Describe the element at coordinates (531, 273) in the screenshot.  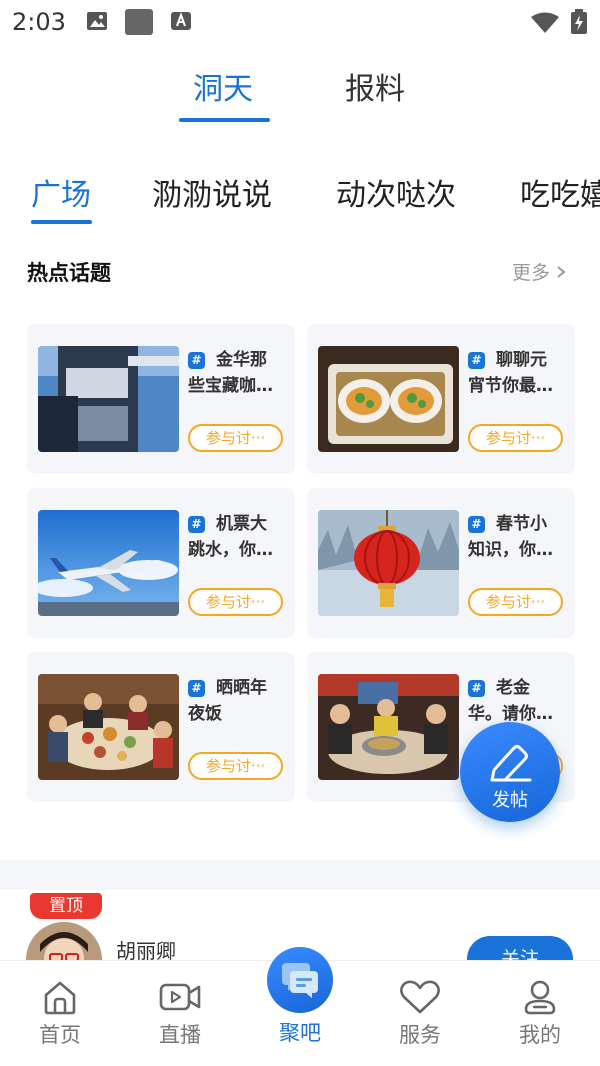
I see `more-label: 更多` at that location.